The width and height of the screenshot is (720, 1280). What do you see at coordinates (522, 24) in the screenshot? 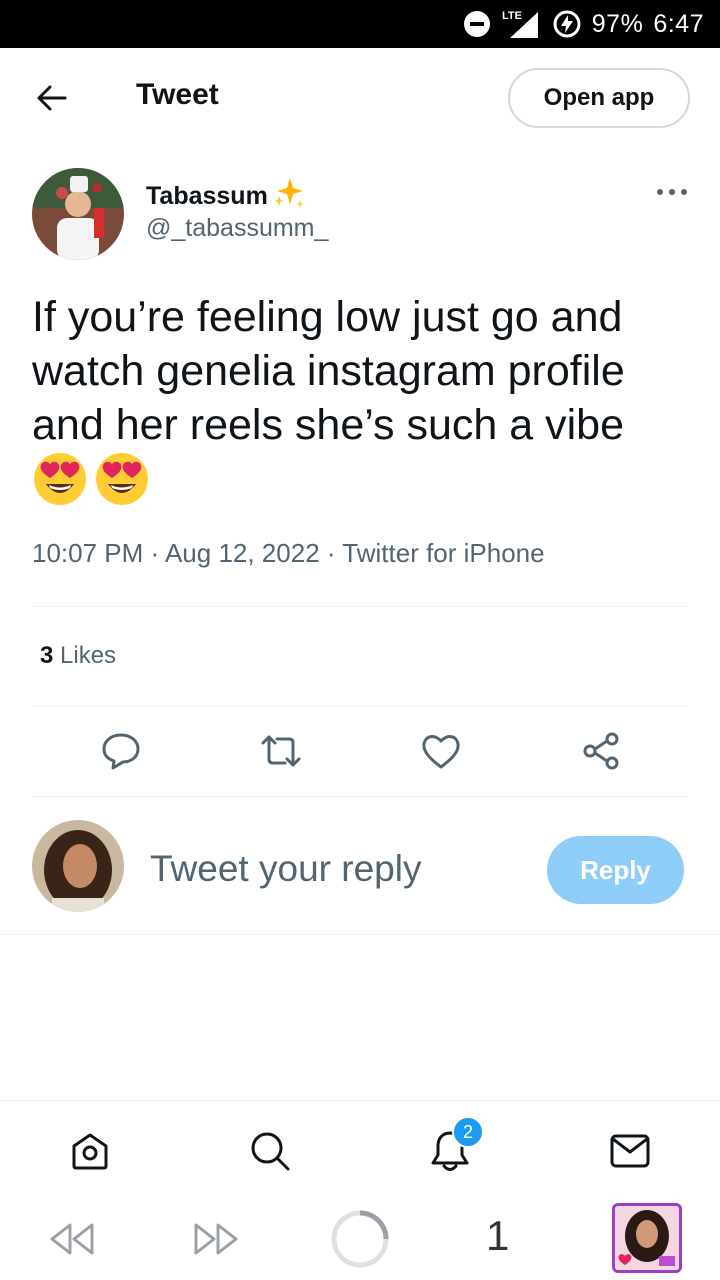
I see `lte-signal-icon: LTE` at bounding box center [522, 24].